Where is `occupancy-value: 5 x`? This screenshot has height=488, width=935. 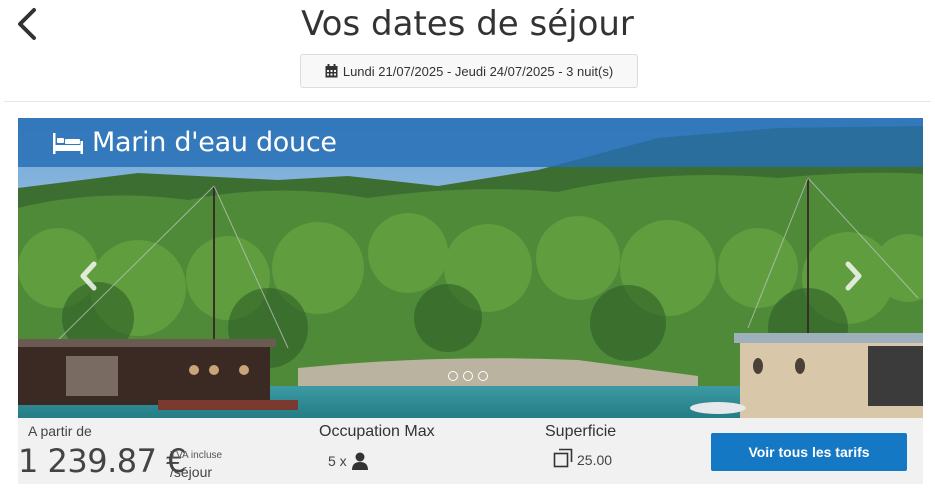 occupancy-value: 5 x is located at coordinates (337, 461).